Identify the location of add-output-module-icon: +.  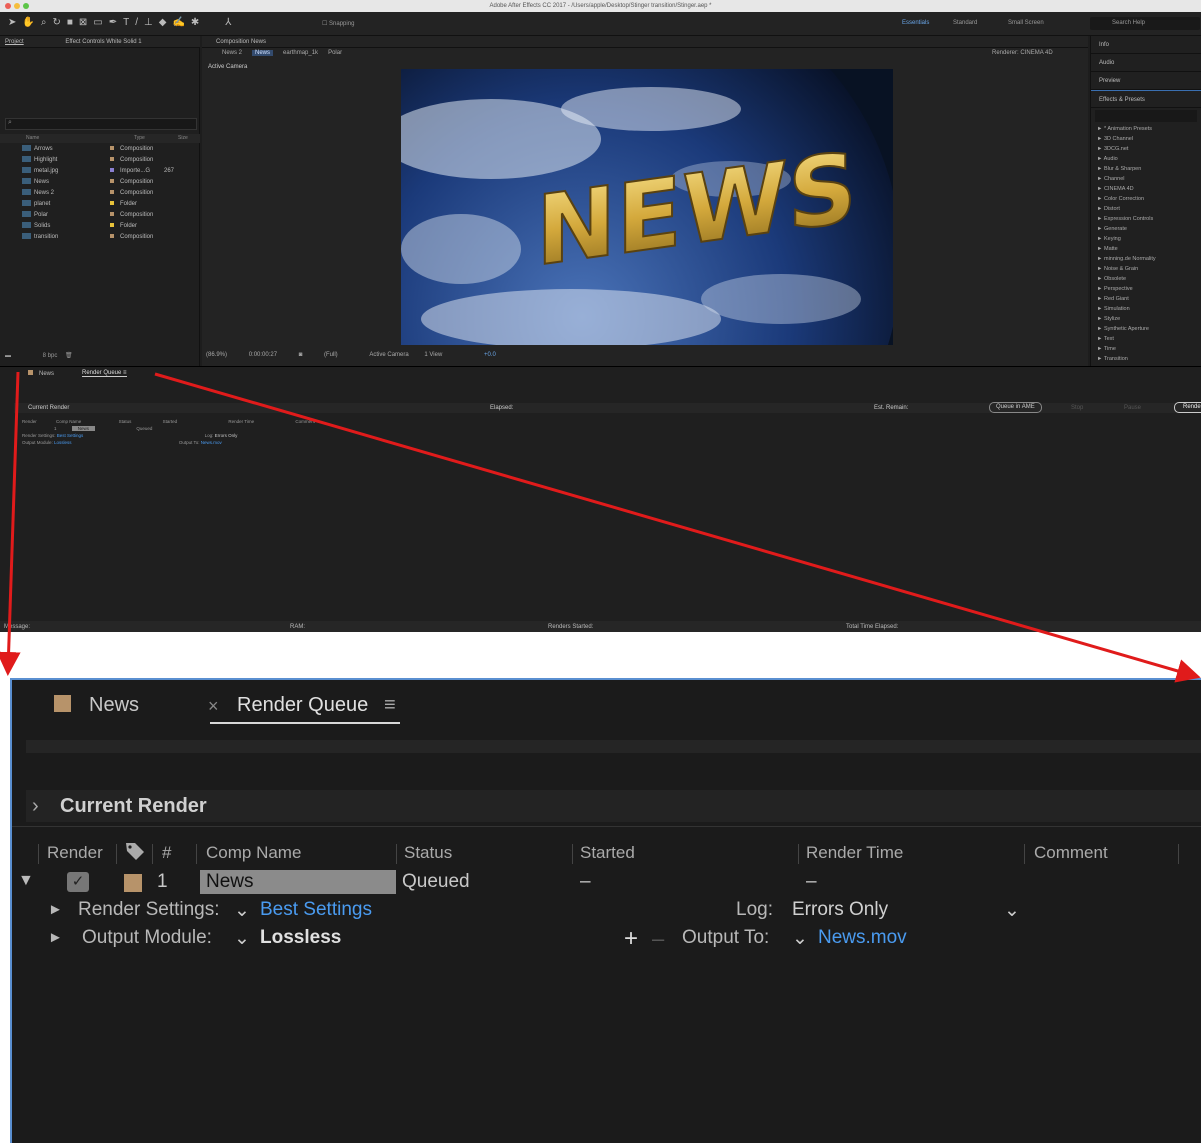
(631, 939).